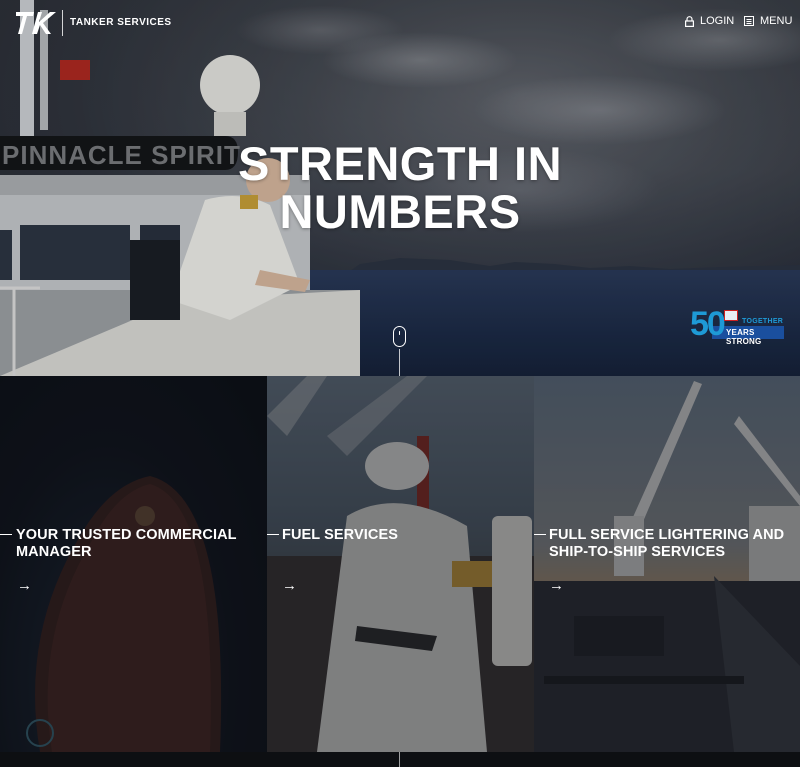  Describe the element at coordinates (744, 337) in the screenshot. I see `badge-bottom-text: YEARS STRONG` at that location.